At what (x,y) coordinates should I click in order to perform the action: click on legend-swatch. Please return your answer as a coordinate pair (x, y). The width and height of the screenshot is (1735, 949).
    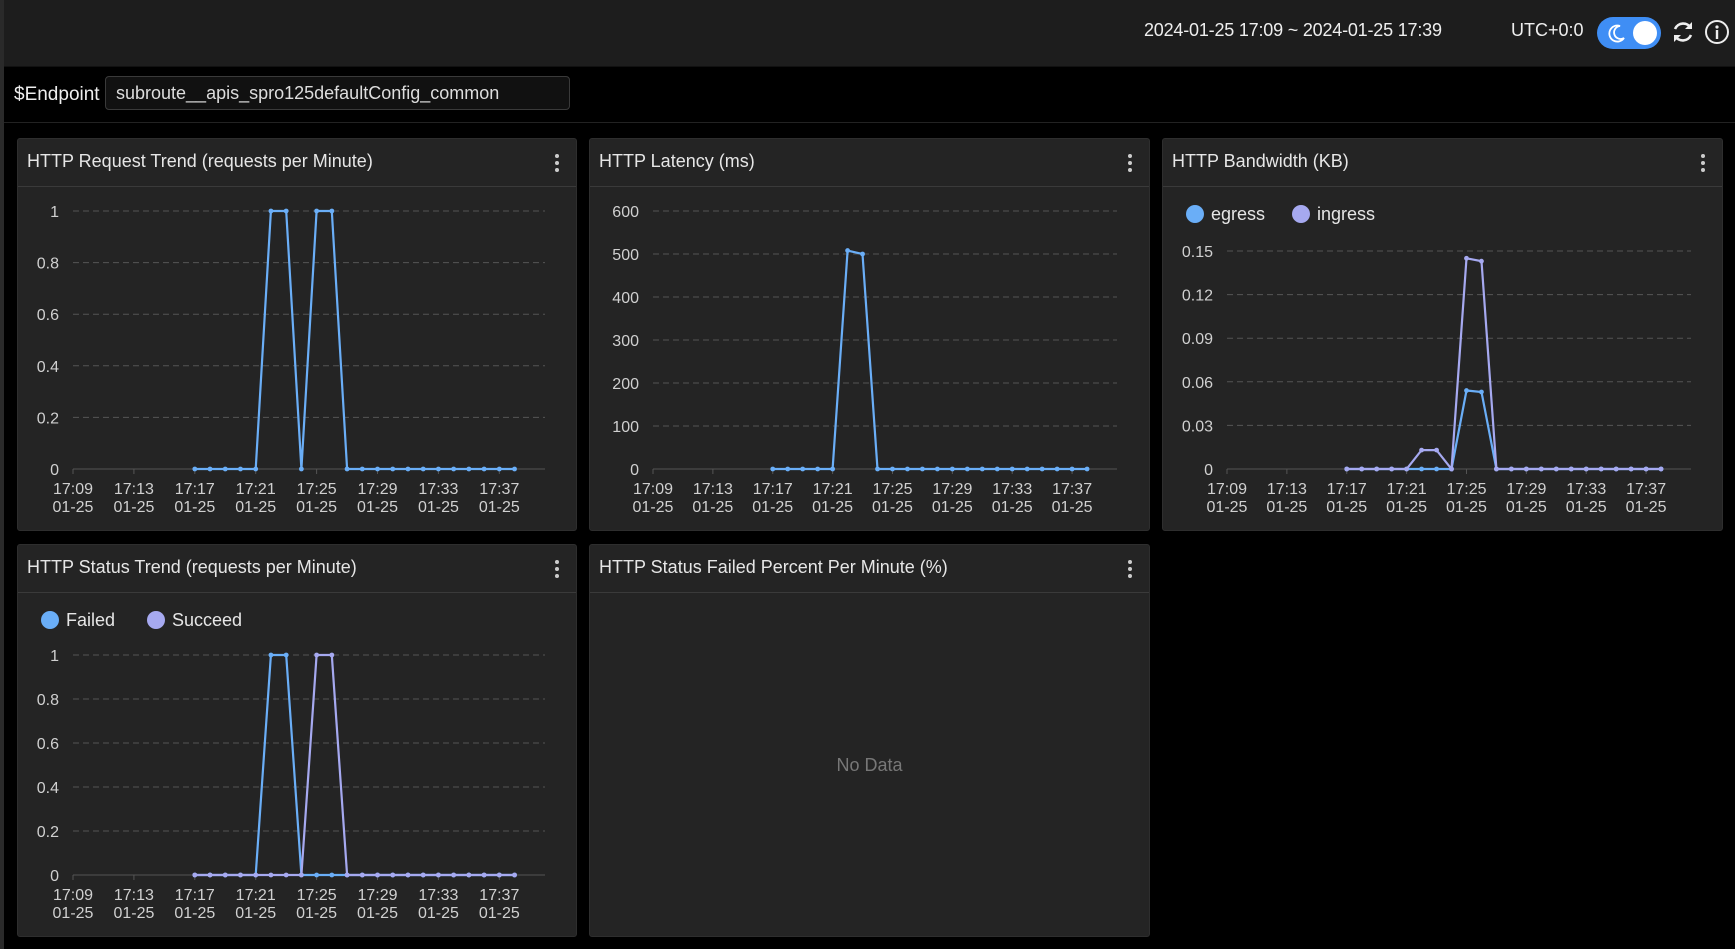
    Looking at the image, I should click on (156, 620).